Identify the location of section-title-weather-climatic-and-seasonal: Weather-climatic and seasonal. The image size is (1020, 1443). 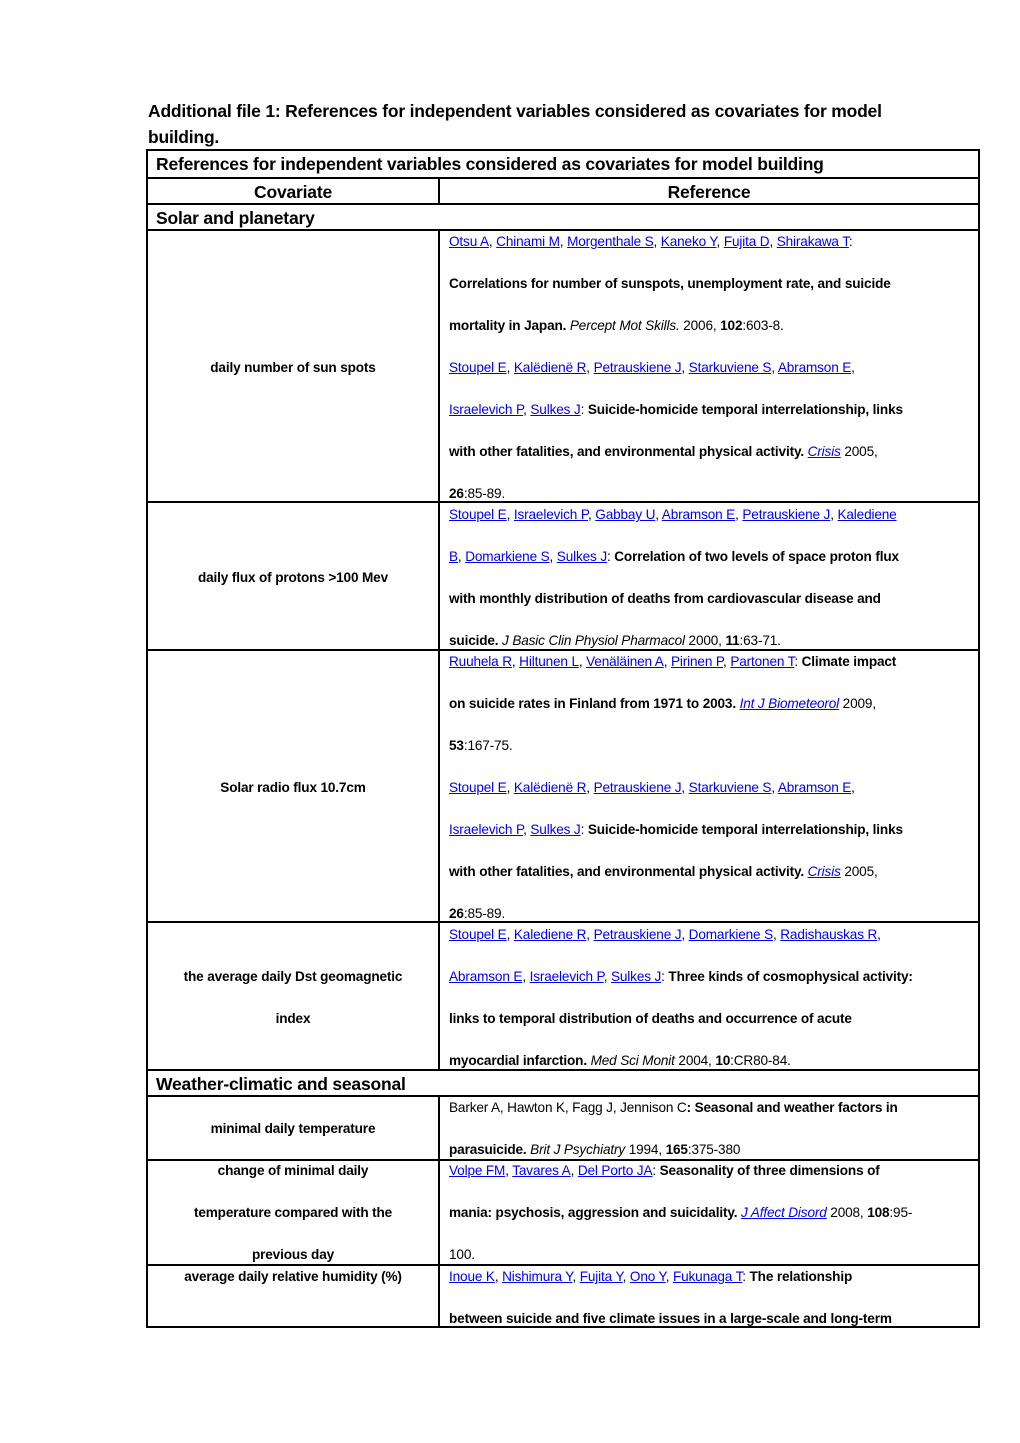
(281, 1084).